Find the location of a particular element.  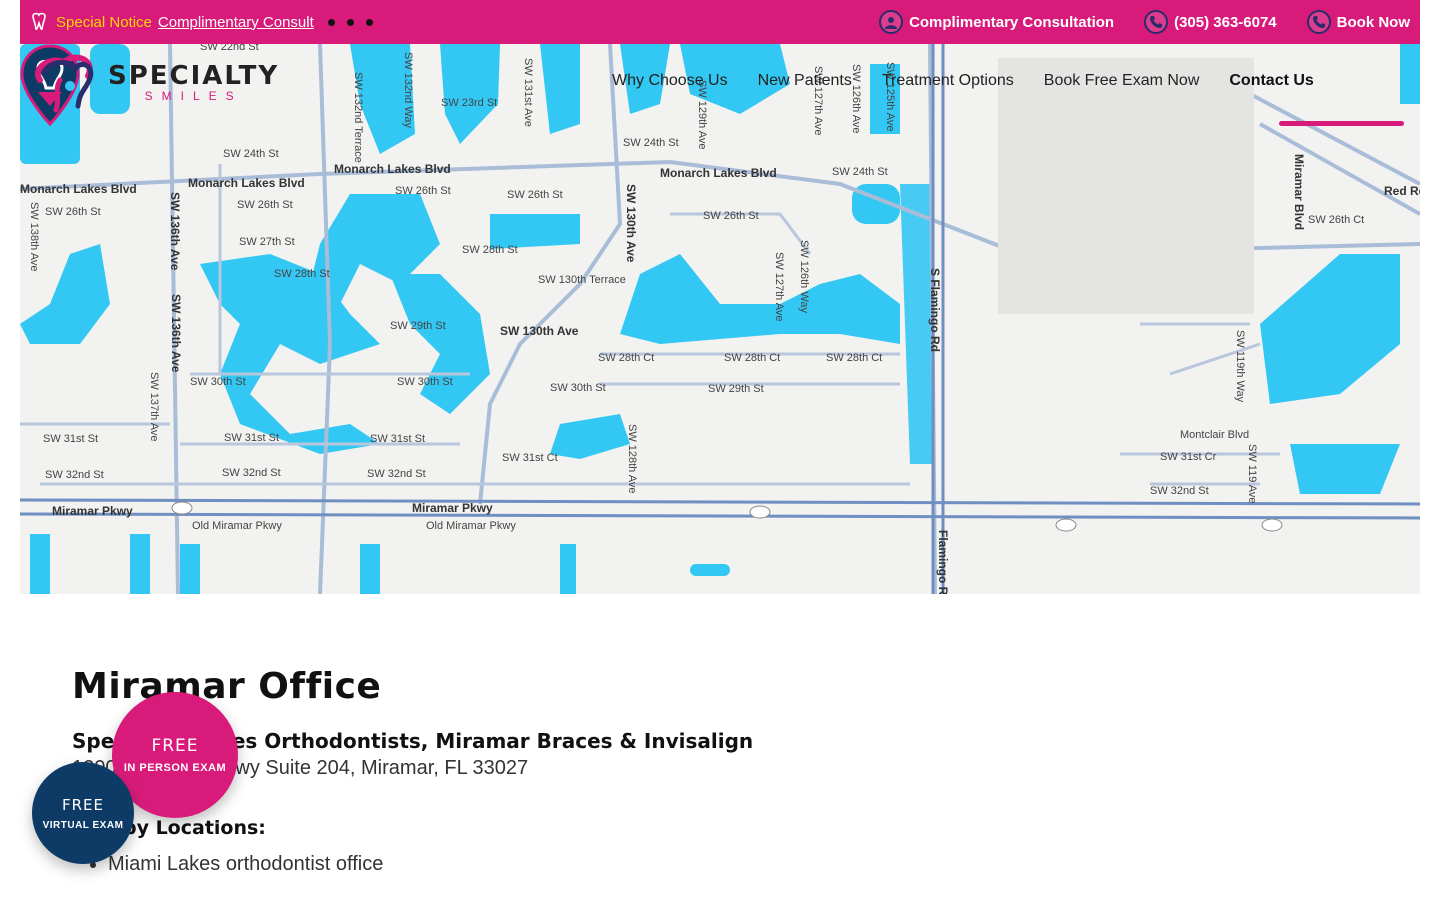

location-link: Miami Lakes orthodontist office is located at coordinates (245, 864).